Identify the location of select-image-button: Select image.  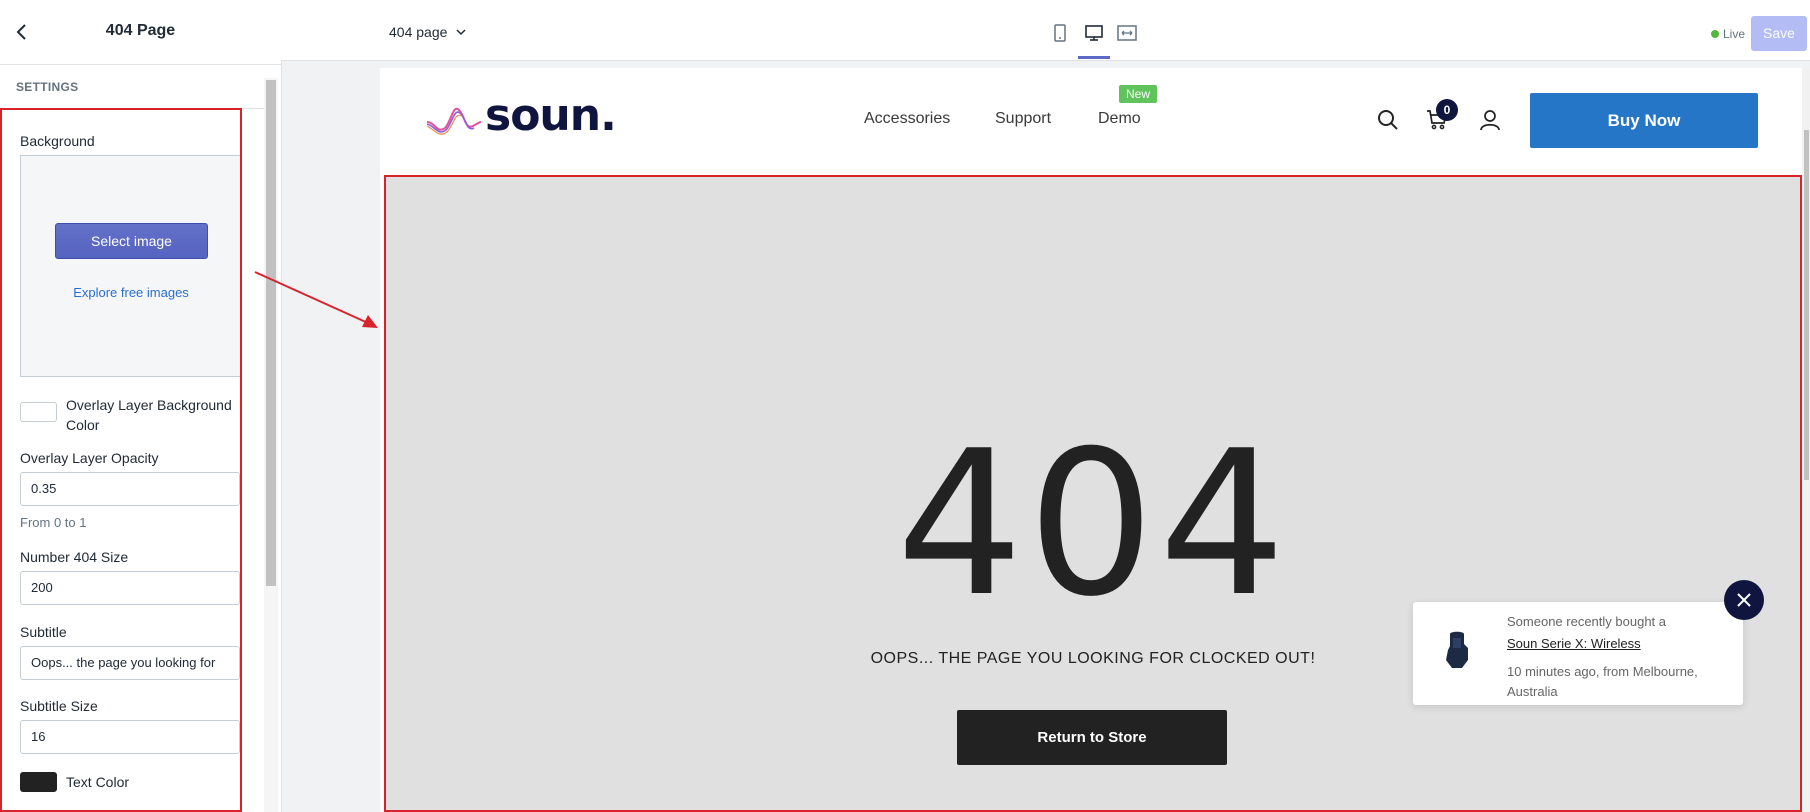
(131, 241).